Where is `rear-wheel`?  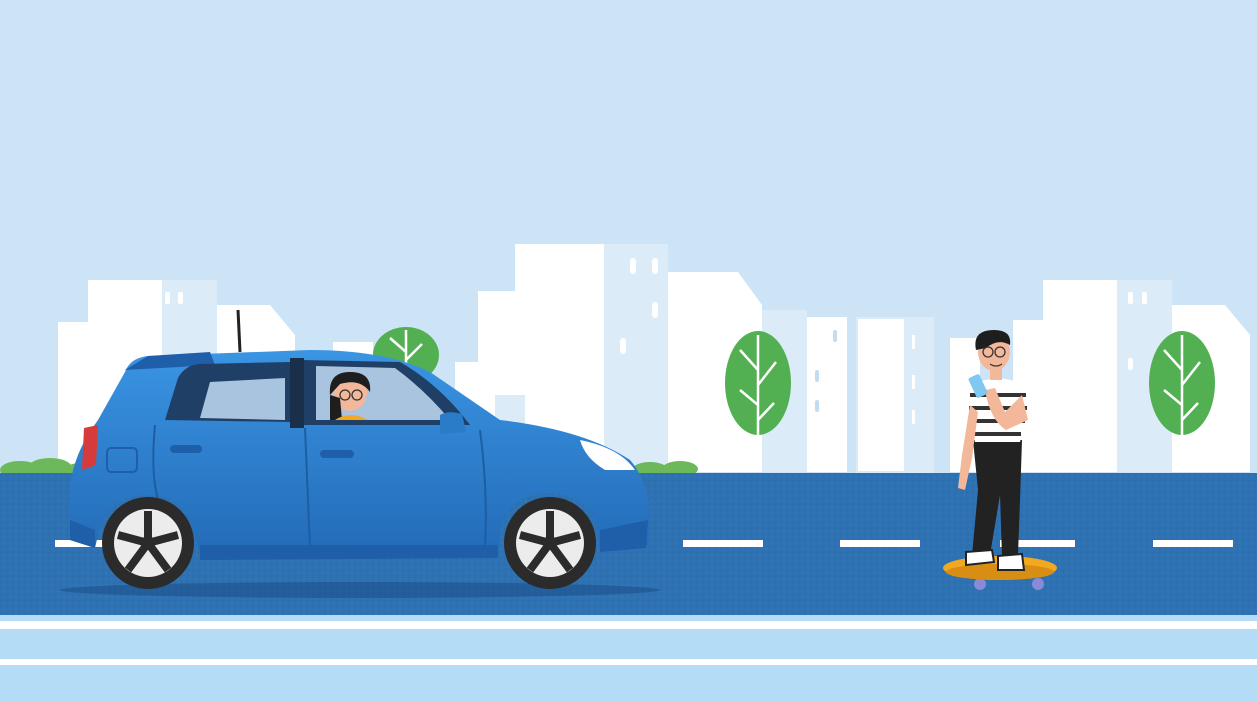 rear-wheel is located at coordinates (148, 543).